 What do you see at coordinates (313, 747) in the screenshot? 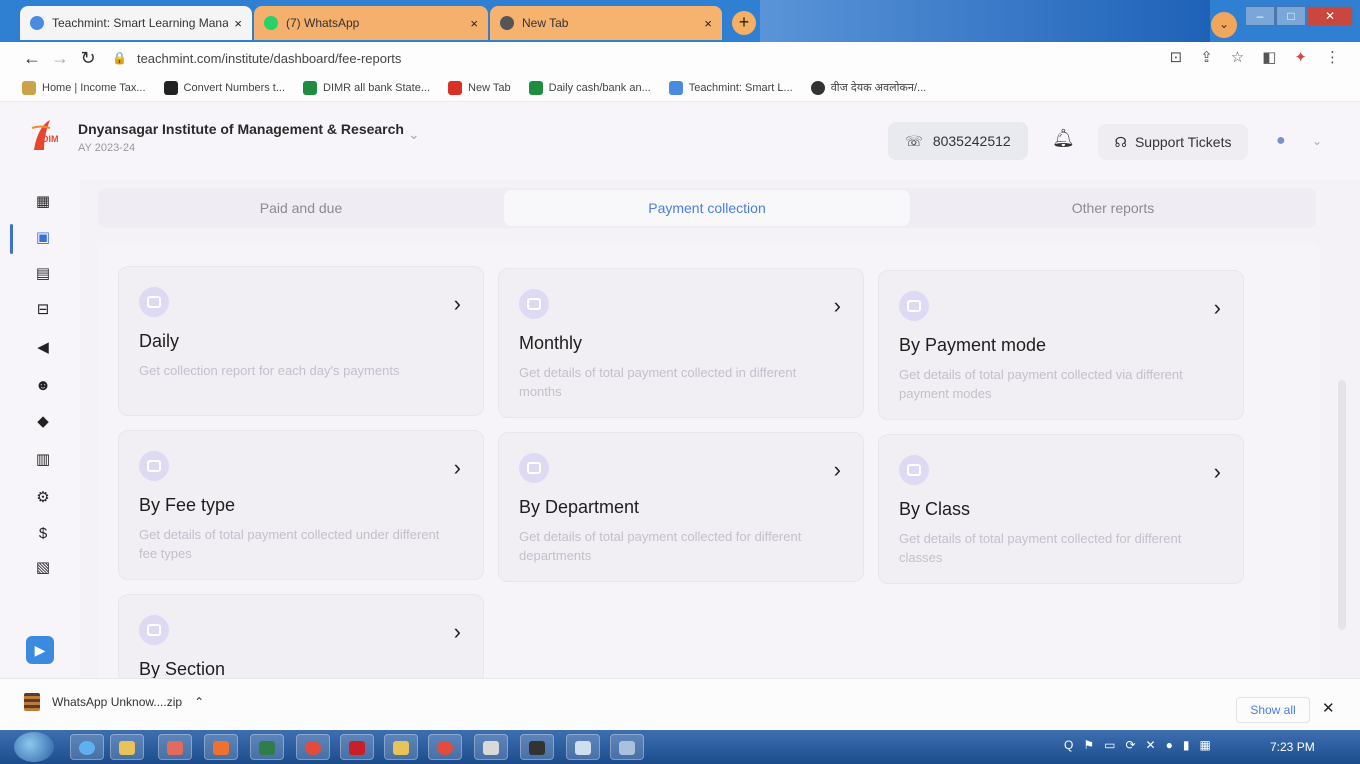
I see `chrome-icon` at bounding box center [313, 747].